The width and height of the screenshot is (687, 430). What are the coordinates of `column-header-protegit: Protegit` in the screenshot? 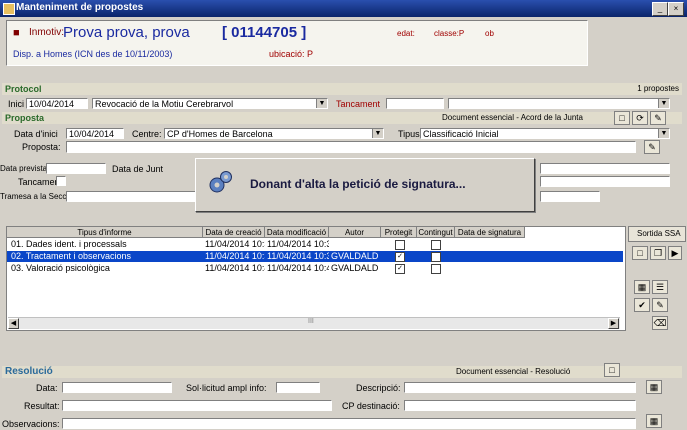 It's located at (399, 232).